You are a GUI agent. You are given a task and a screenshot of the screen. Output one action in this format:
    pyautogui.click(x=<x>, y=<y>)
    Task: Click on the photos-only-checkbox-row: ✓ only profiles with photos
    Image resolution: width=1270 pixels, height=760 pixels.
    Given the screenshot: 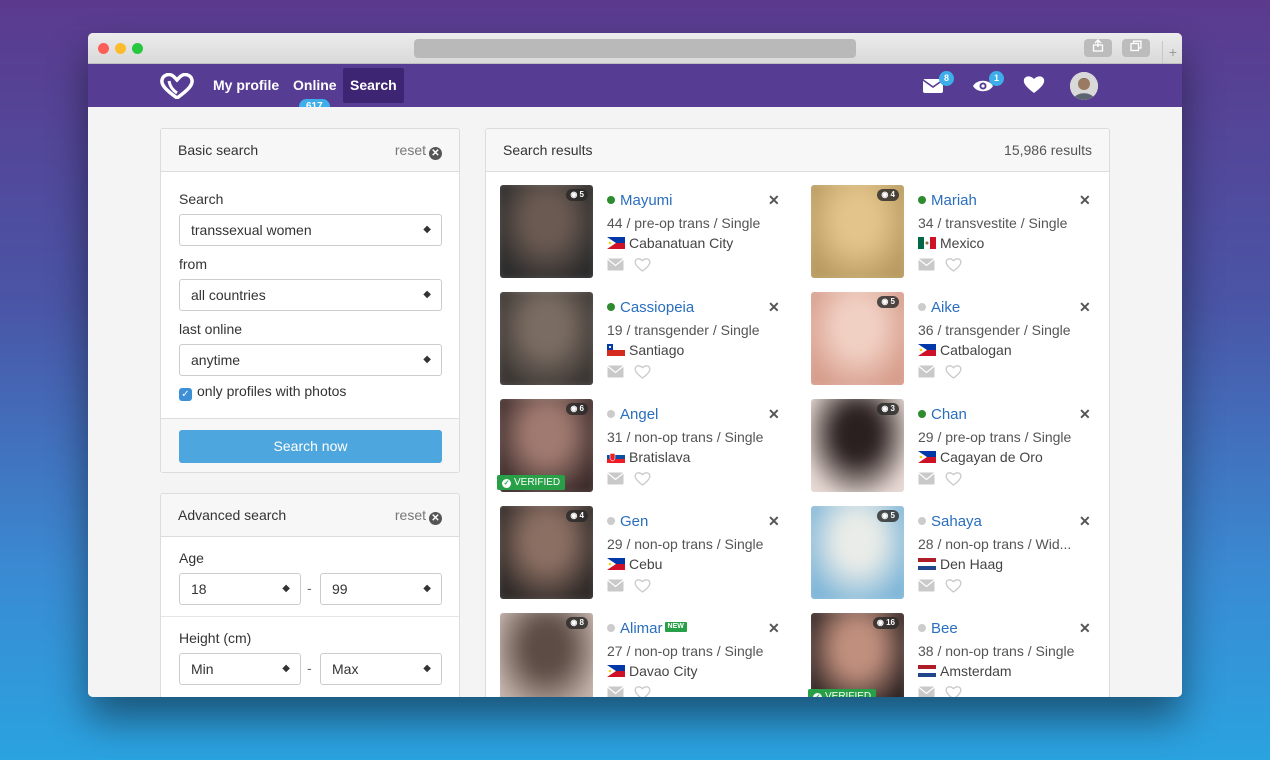 What is the action you would take?
    pyautogui.click(x=262, y=392)
    